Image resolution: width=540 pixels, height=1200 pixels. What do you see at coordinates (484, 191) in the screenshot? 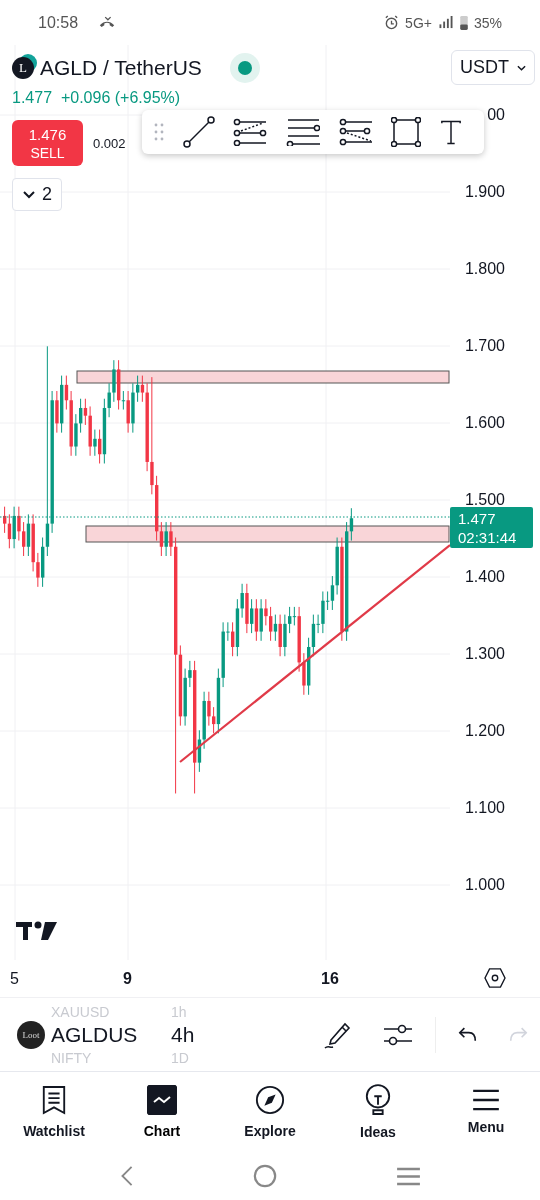
I see `price-axis-label: 1.900` at bounding box center [484, 191].